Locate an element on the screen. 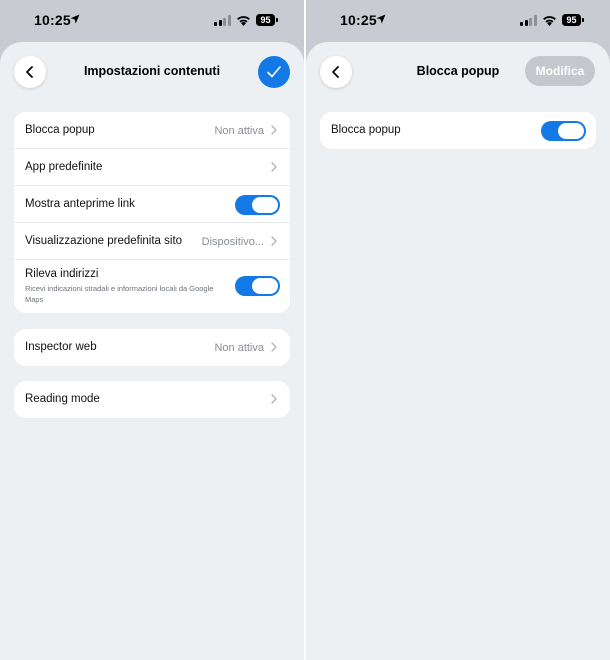 The height and width of the screenshot is (660, 610). row-mostra-anteprime-link: Mostra anteprime link is located at coordinates (152, 204).